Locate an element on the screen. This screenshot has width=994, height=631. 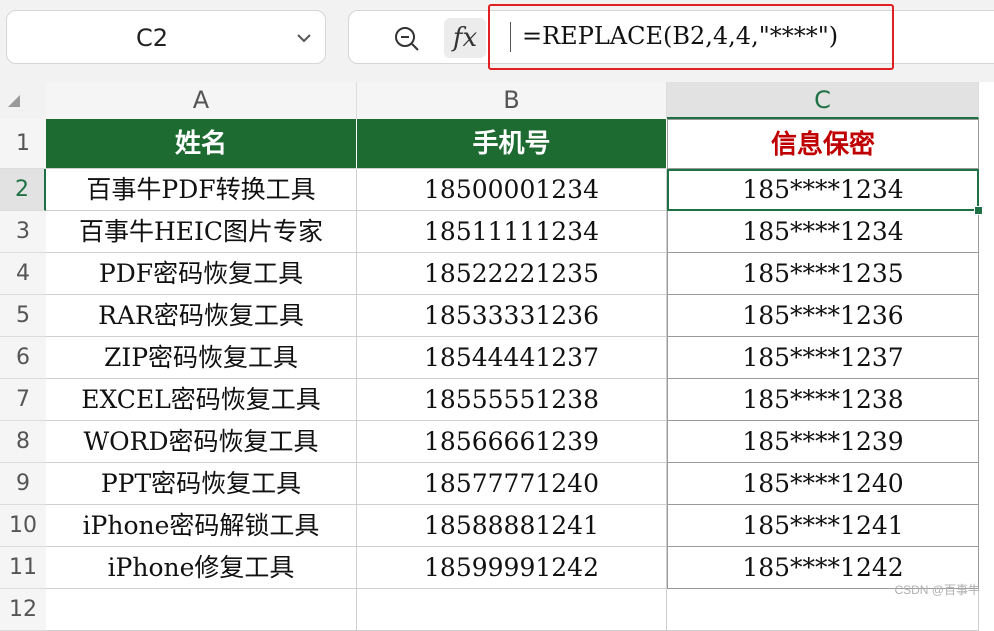
table-cell: WORD密码恢复工具 is located at coordinates (201, 442).